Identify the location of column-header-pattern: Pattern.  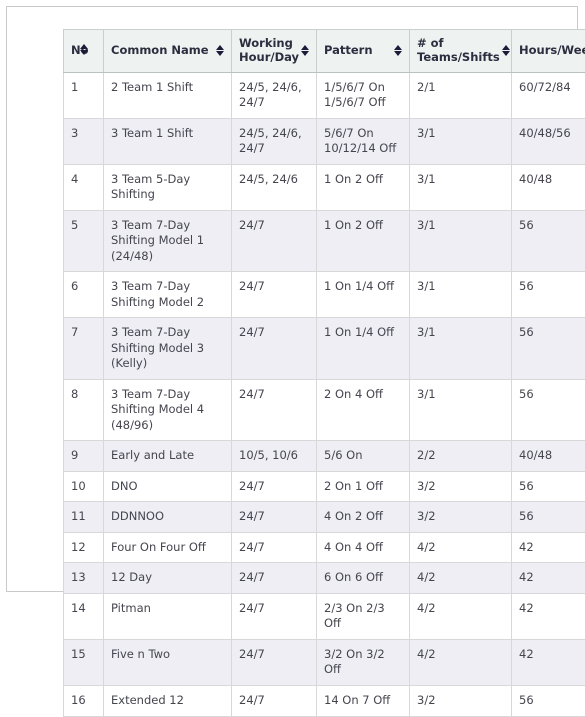
(363, 51).